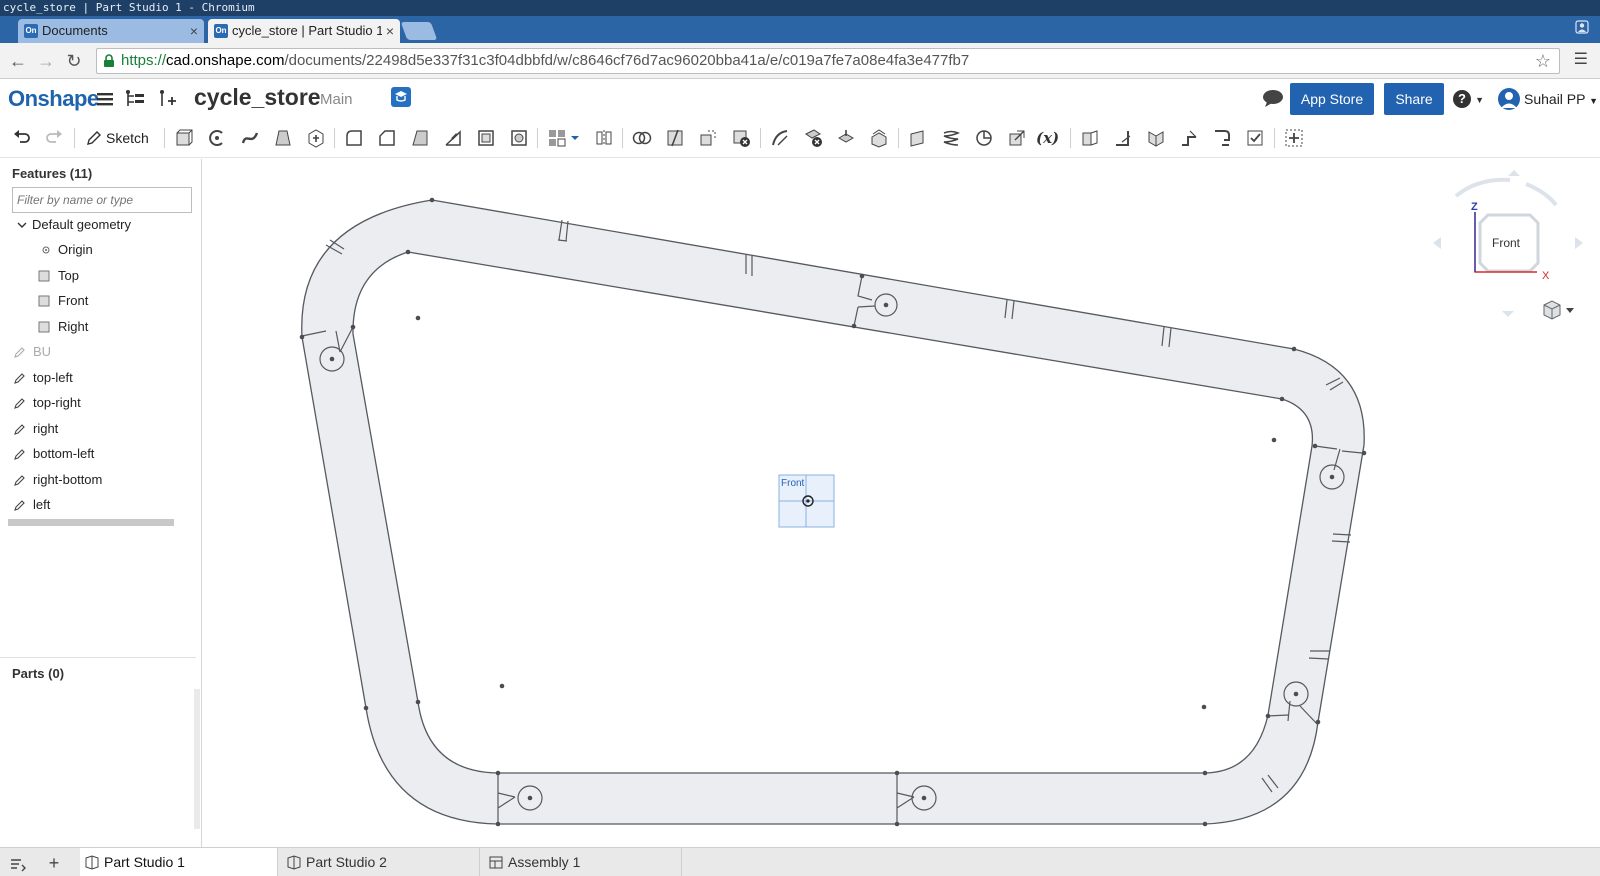  Describe the element at coordinates (741, 138) in the screenshot. I see `delete-part-icon` at that location.